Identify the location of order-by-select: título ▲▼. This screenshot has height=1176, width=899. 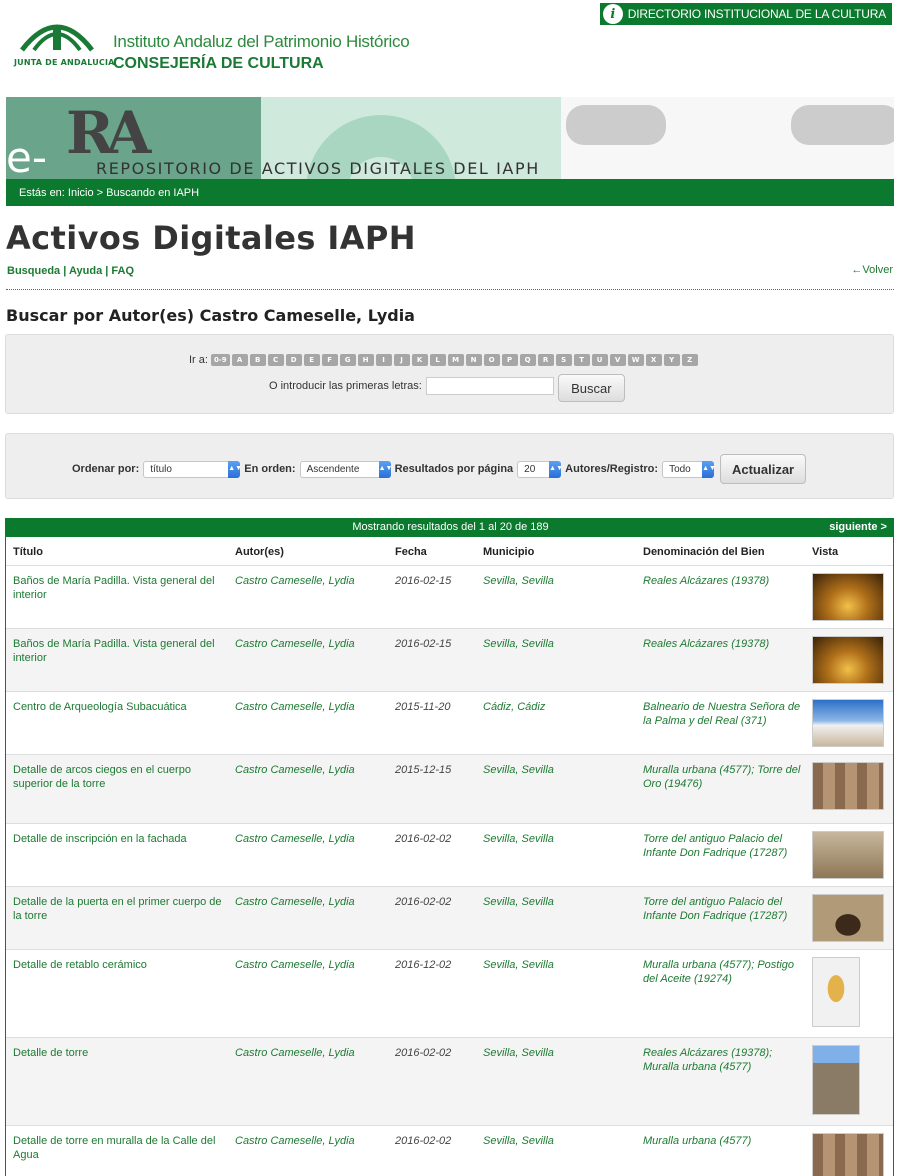
(192, 469).